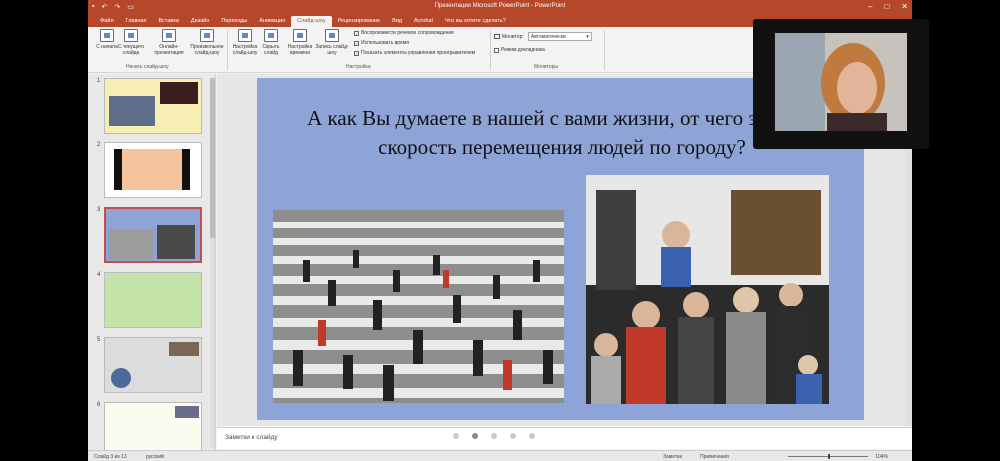 Image resolution: width=1000 pixels, height=461 pixels. What do you see at coordinates (107, 35) in the screenshot?
I see `play-from-start-icon` at bounding box center [107, 35].